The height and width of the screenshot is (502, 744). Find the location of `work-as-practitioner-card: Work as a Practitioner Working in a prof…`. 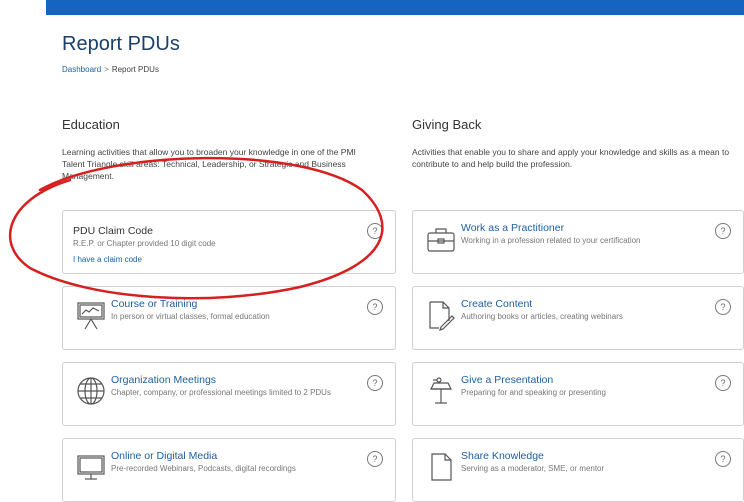

work-as-practitioner-card: Work as a Practitioner Working in a prof… is located at coordinates (578, 242).